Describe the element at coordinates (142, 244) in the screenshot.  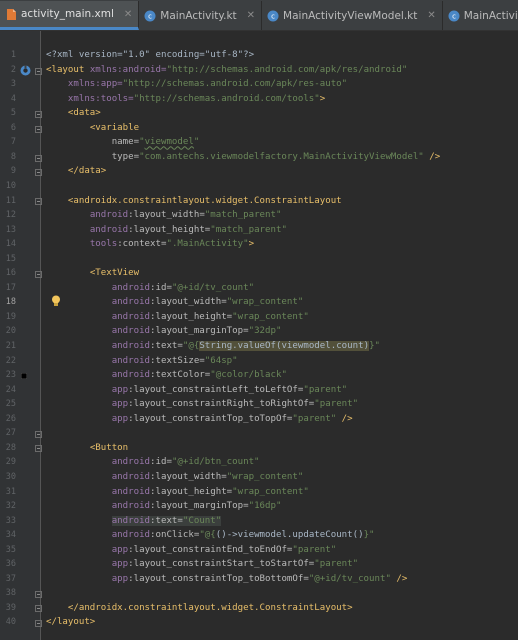
I see `xml-attribute: :context=` at that location.